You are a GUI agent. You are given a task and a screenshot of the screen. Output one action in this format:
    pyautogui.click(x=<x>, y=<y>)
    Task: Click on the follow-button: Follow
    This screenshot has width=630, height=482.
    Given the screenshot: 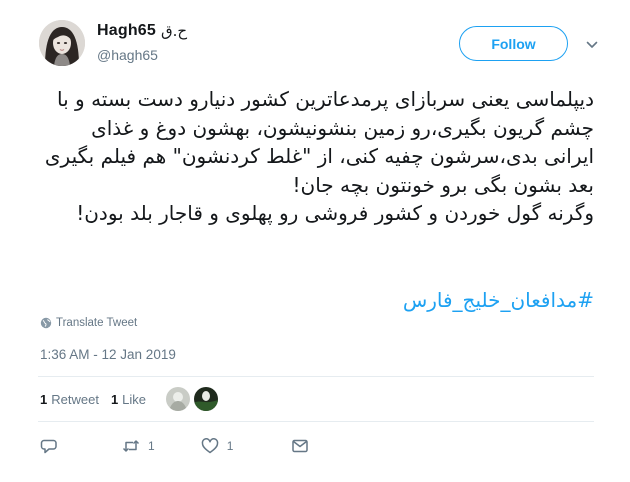 What is the action you would take?
    pyautogui.click(x=513, y=43)
    